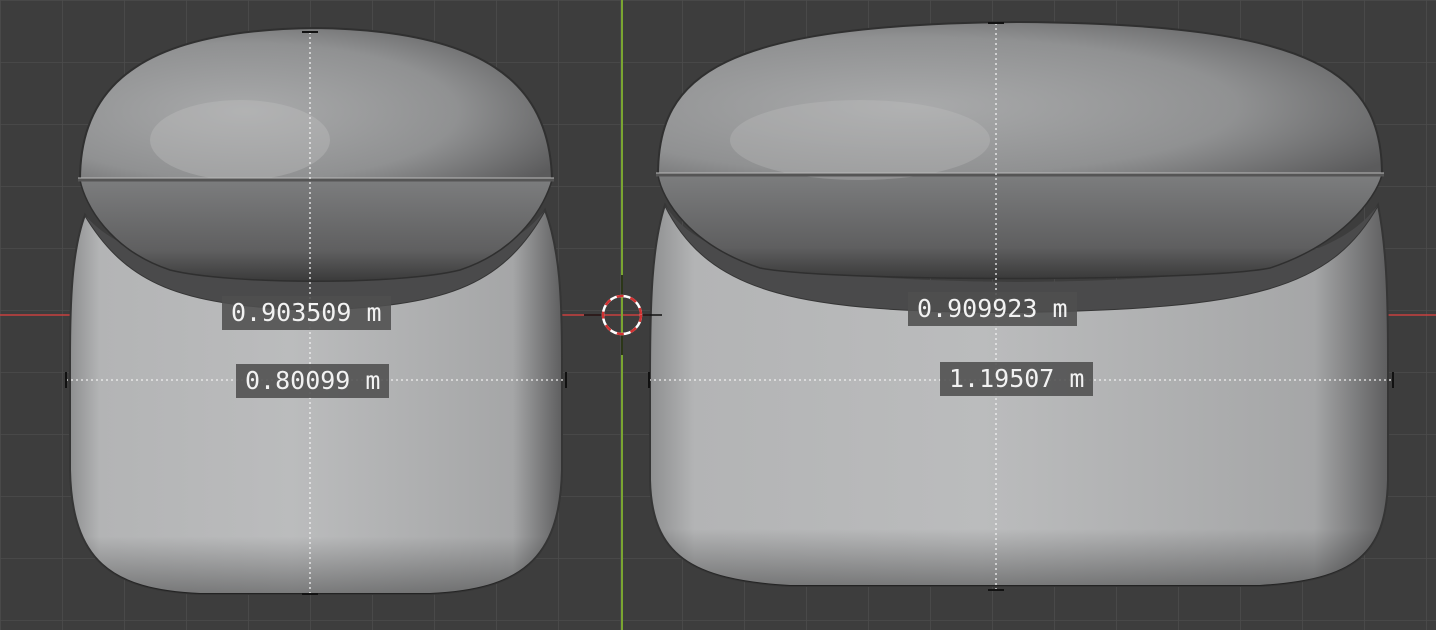  What do you see at coordinates (306, 313) in the screenshot?
I see `small-case-height-label: 0.903509 m` at bounding box center [306, 313].